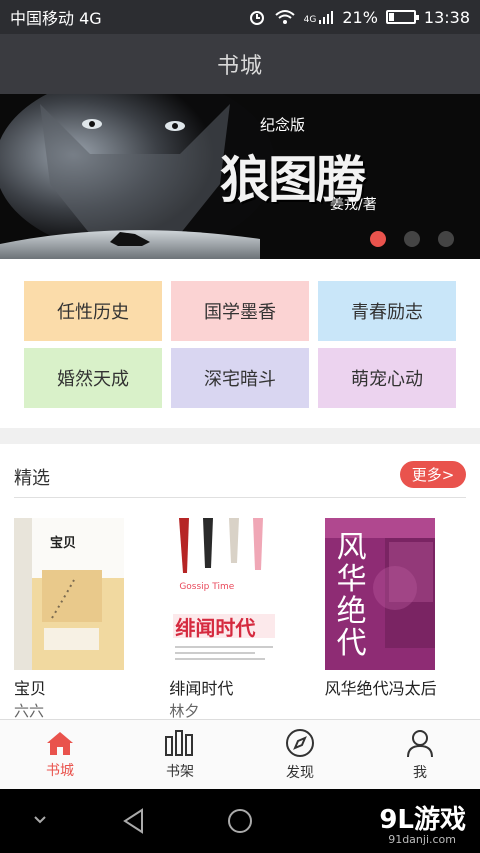 Image resolution: width=480 pixels, height=853 pixels. I want to click on section-underline, so click(240, 497).